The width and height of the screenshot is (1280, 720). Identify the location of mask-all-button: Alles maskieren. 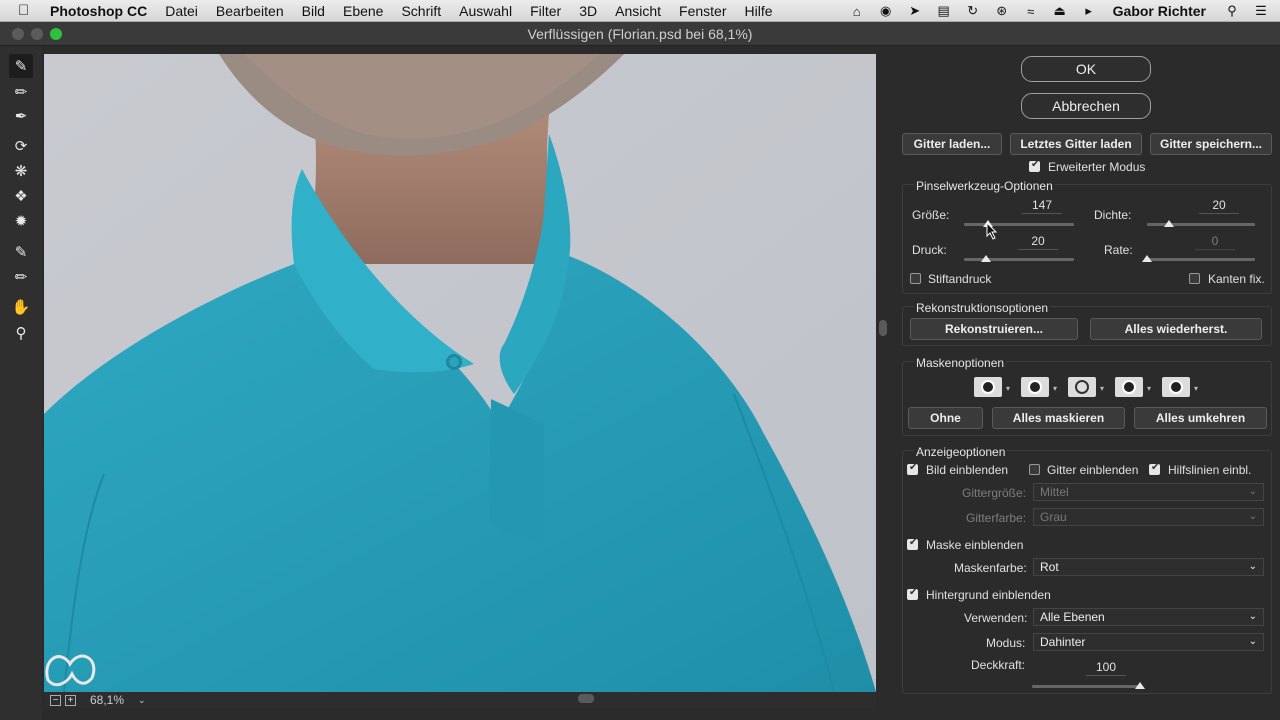
(1058, 418).